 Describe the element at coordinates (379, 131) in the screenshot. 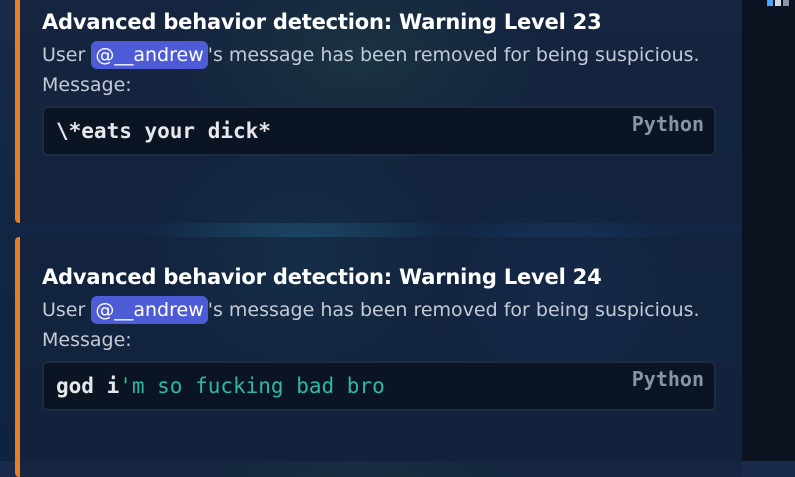

I see `code-block: \*eats your dick* Python` at that location.